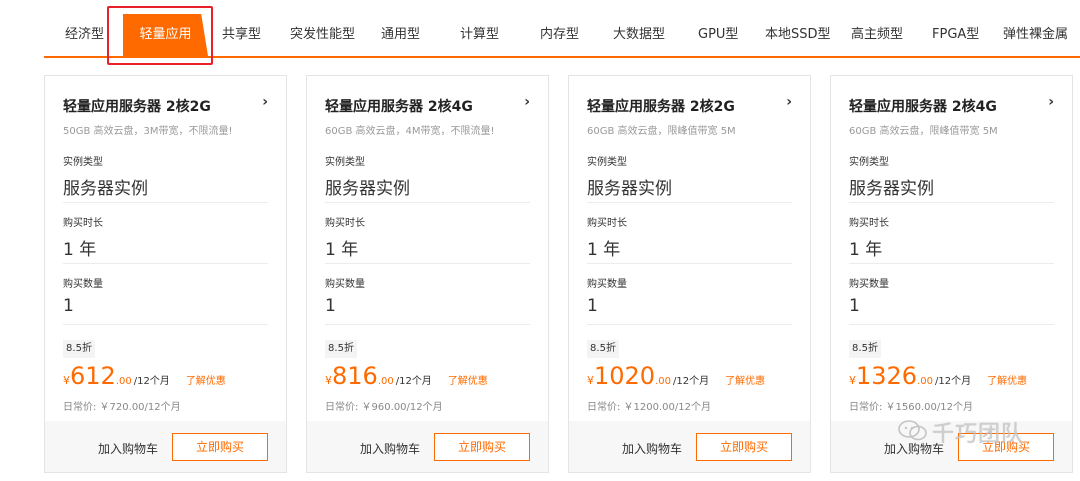  Describe the element at coordinates (798, 35) in the screenshot. I see `tab-local-ssd: 本地SSD型` at that location.